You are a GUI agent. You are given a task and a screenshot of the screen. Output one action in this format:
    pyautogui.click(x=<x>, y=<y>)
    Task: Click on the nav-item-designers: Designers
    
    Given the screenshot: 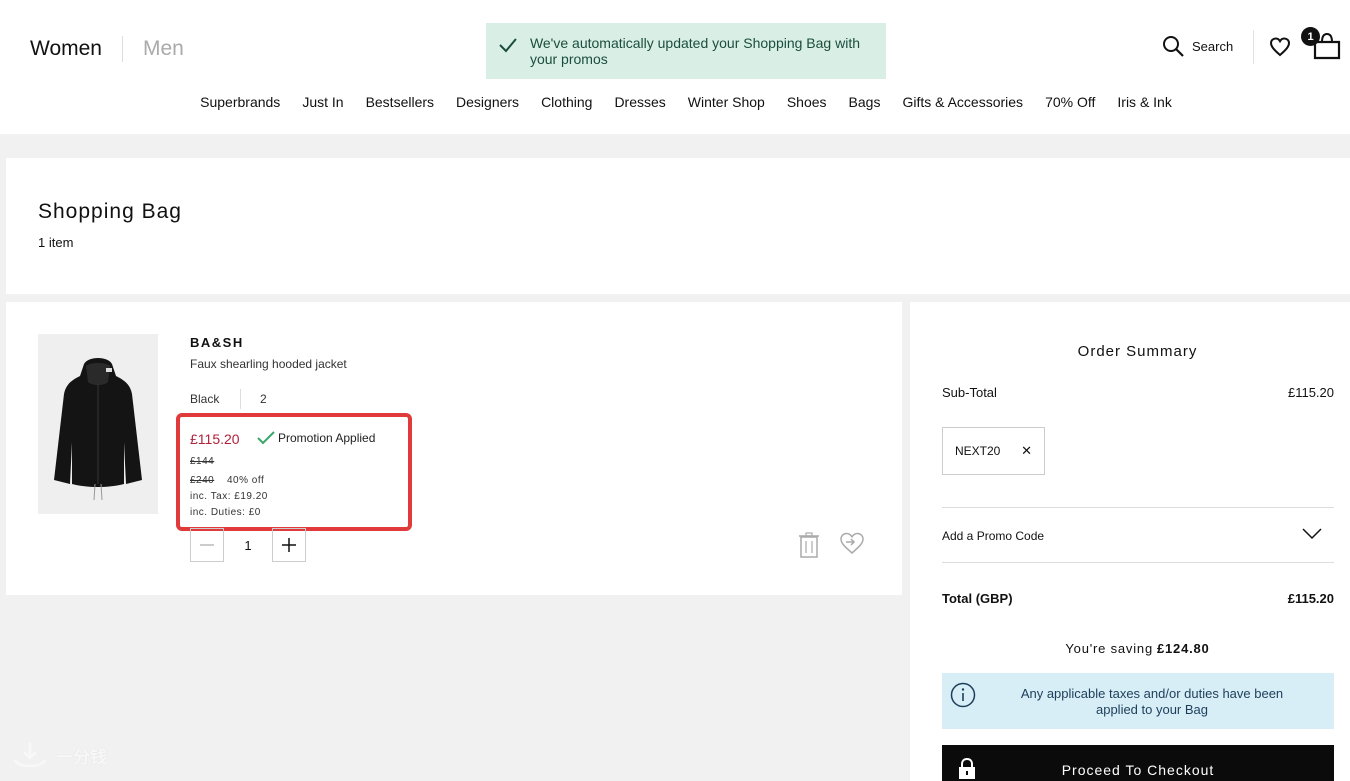 What is the action you would take?
    pyautogui.click(x=487, y=102)
    